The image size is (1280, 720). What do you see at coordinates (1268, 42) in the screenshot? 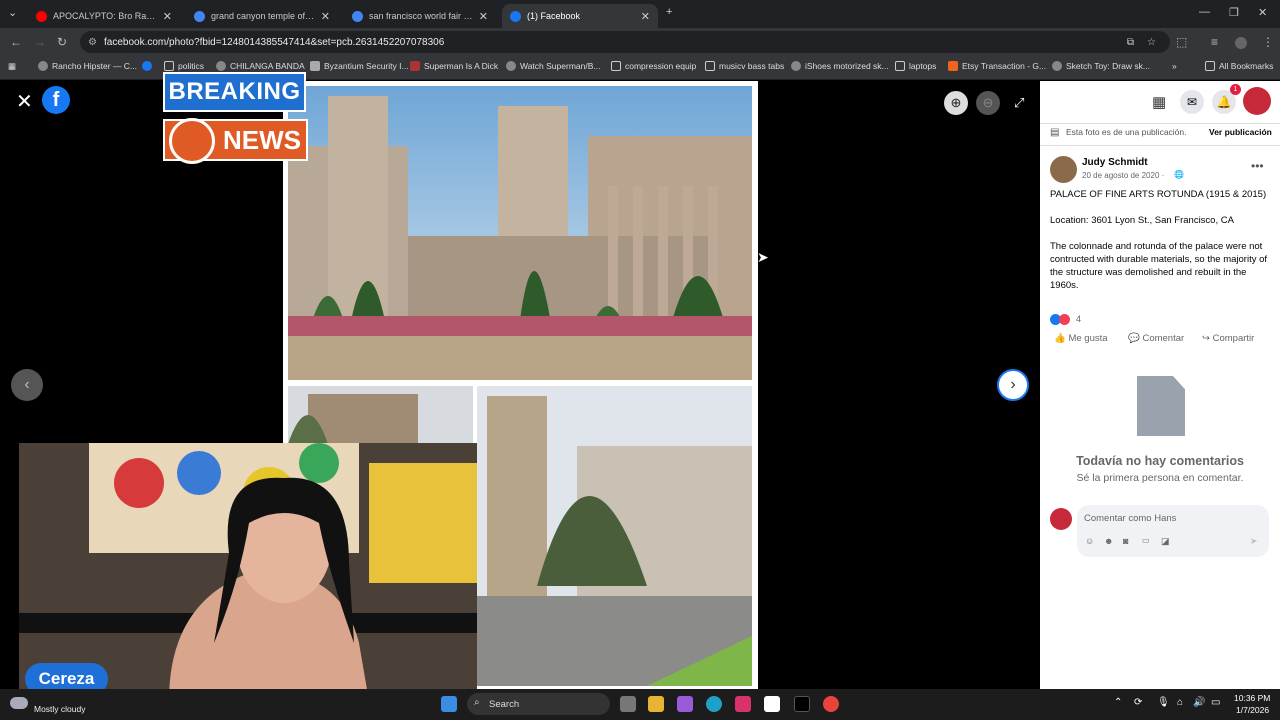
I see `menu-icon: ⋮` at bounding box center [1268, 42].